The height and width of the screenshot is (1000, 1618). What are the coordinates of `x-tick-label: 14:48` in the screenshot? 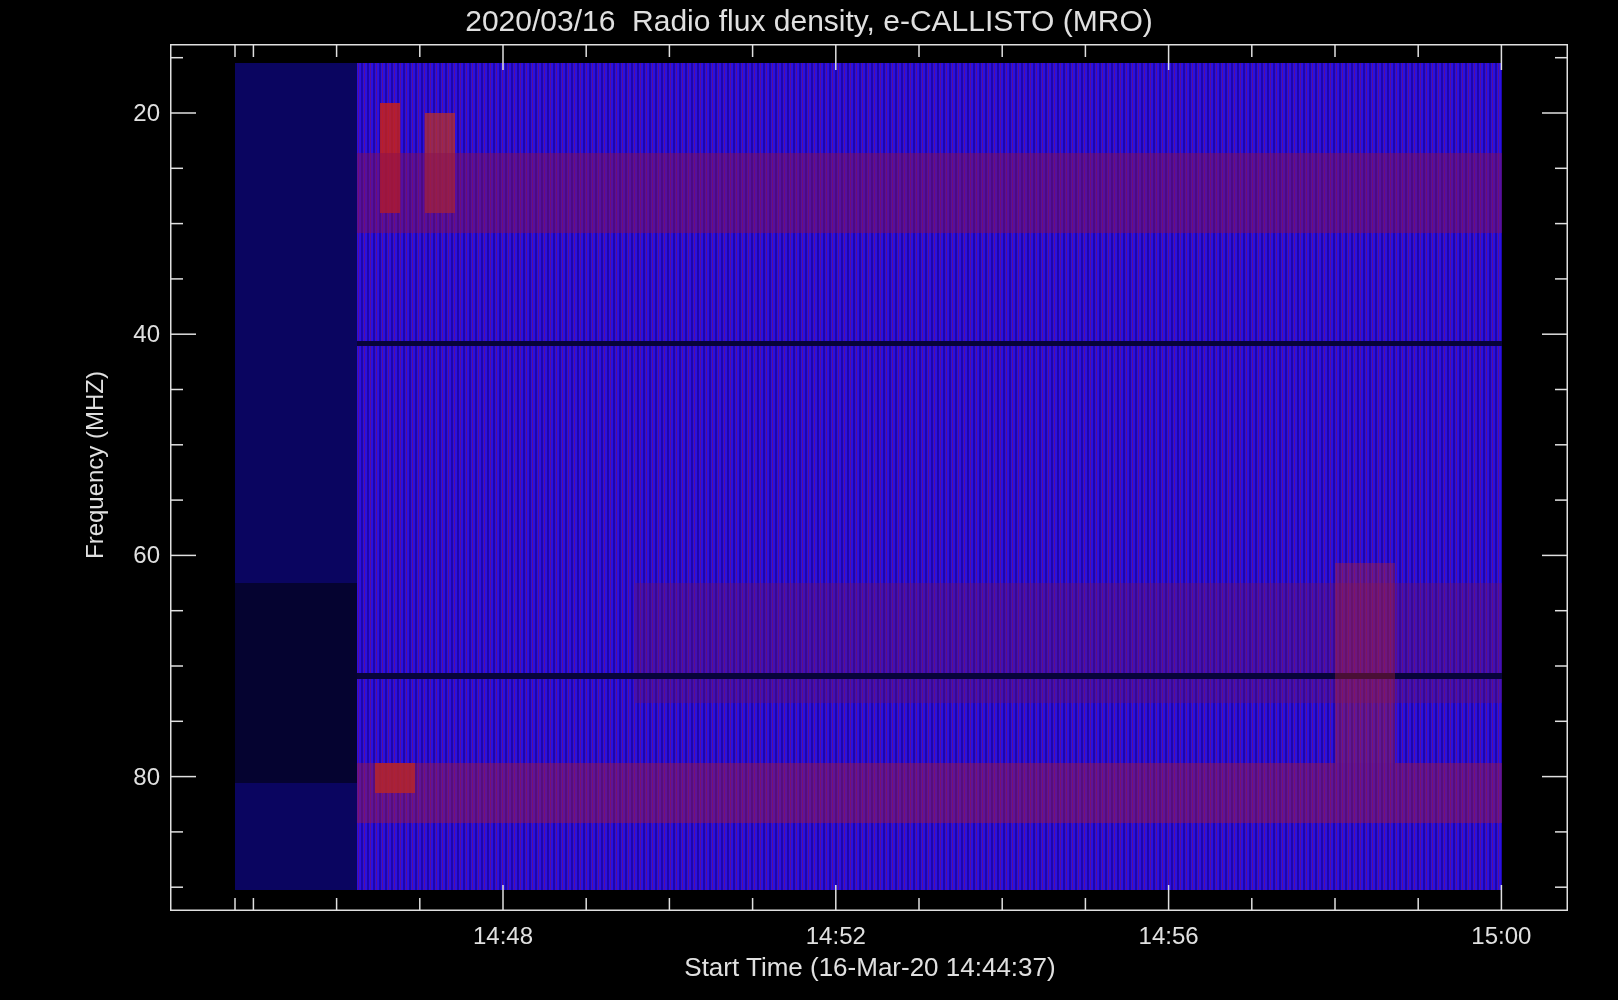 It's located at (503, 936).